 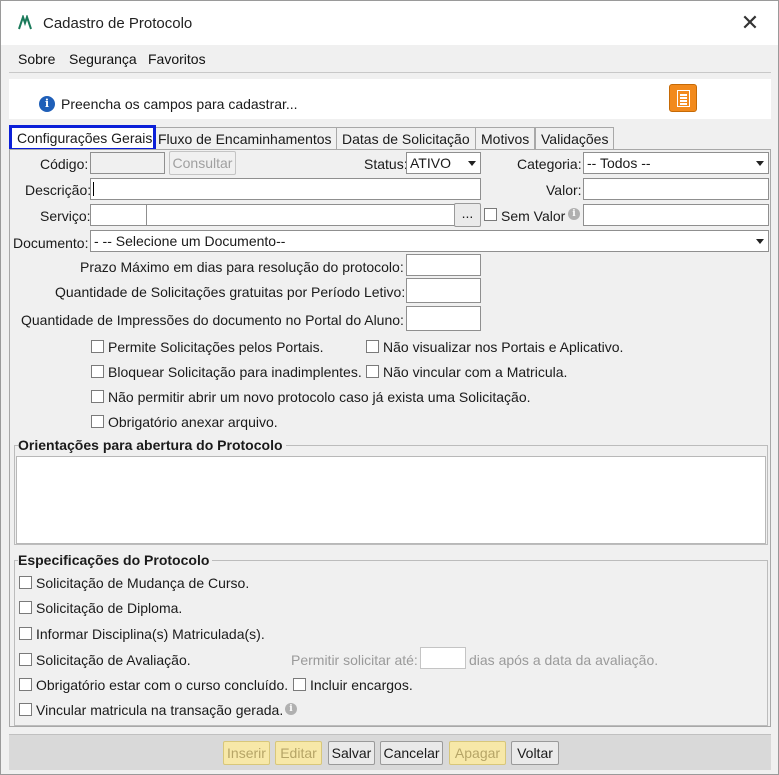 I want to click on orientacoes-title: Orientações para abertura do Protocolo, so click(x=152, y=445).